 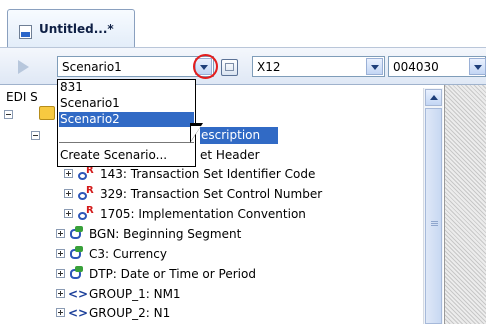 What do you see at coordinates (126, 103) in the screenshot?
I see `dropdown-option-scenario1: Scenario1` at bounding box center [126, 103].